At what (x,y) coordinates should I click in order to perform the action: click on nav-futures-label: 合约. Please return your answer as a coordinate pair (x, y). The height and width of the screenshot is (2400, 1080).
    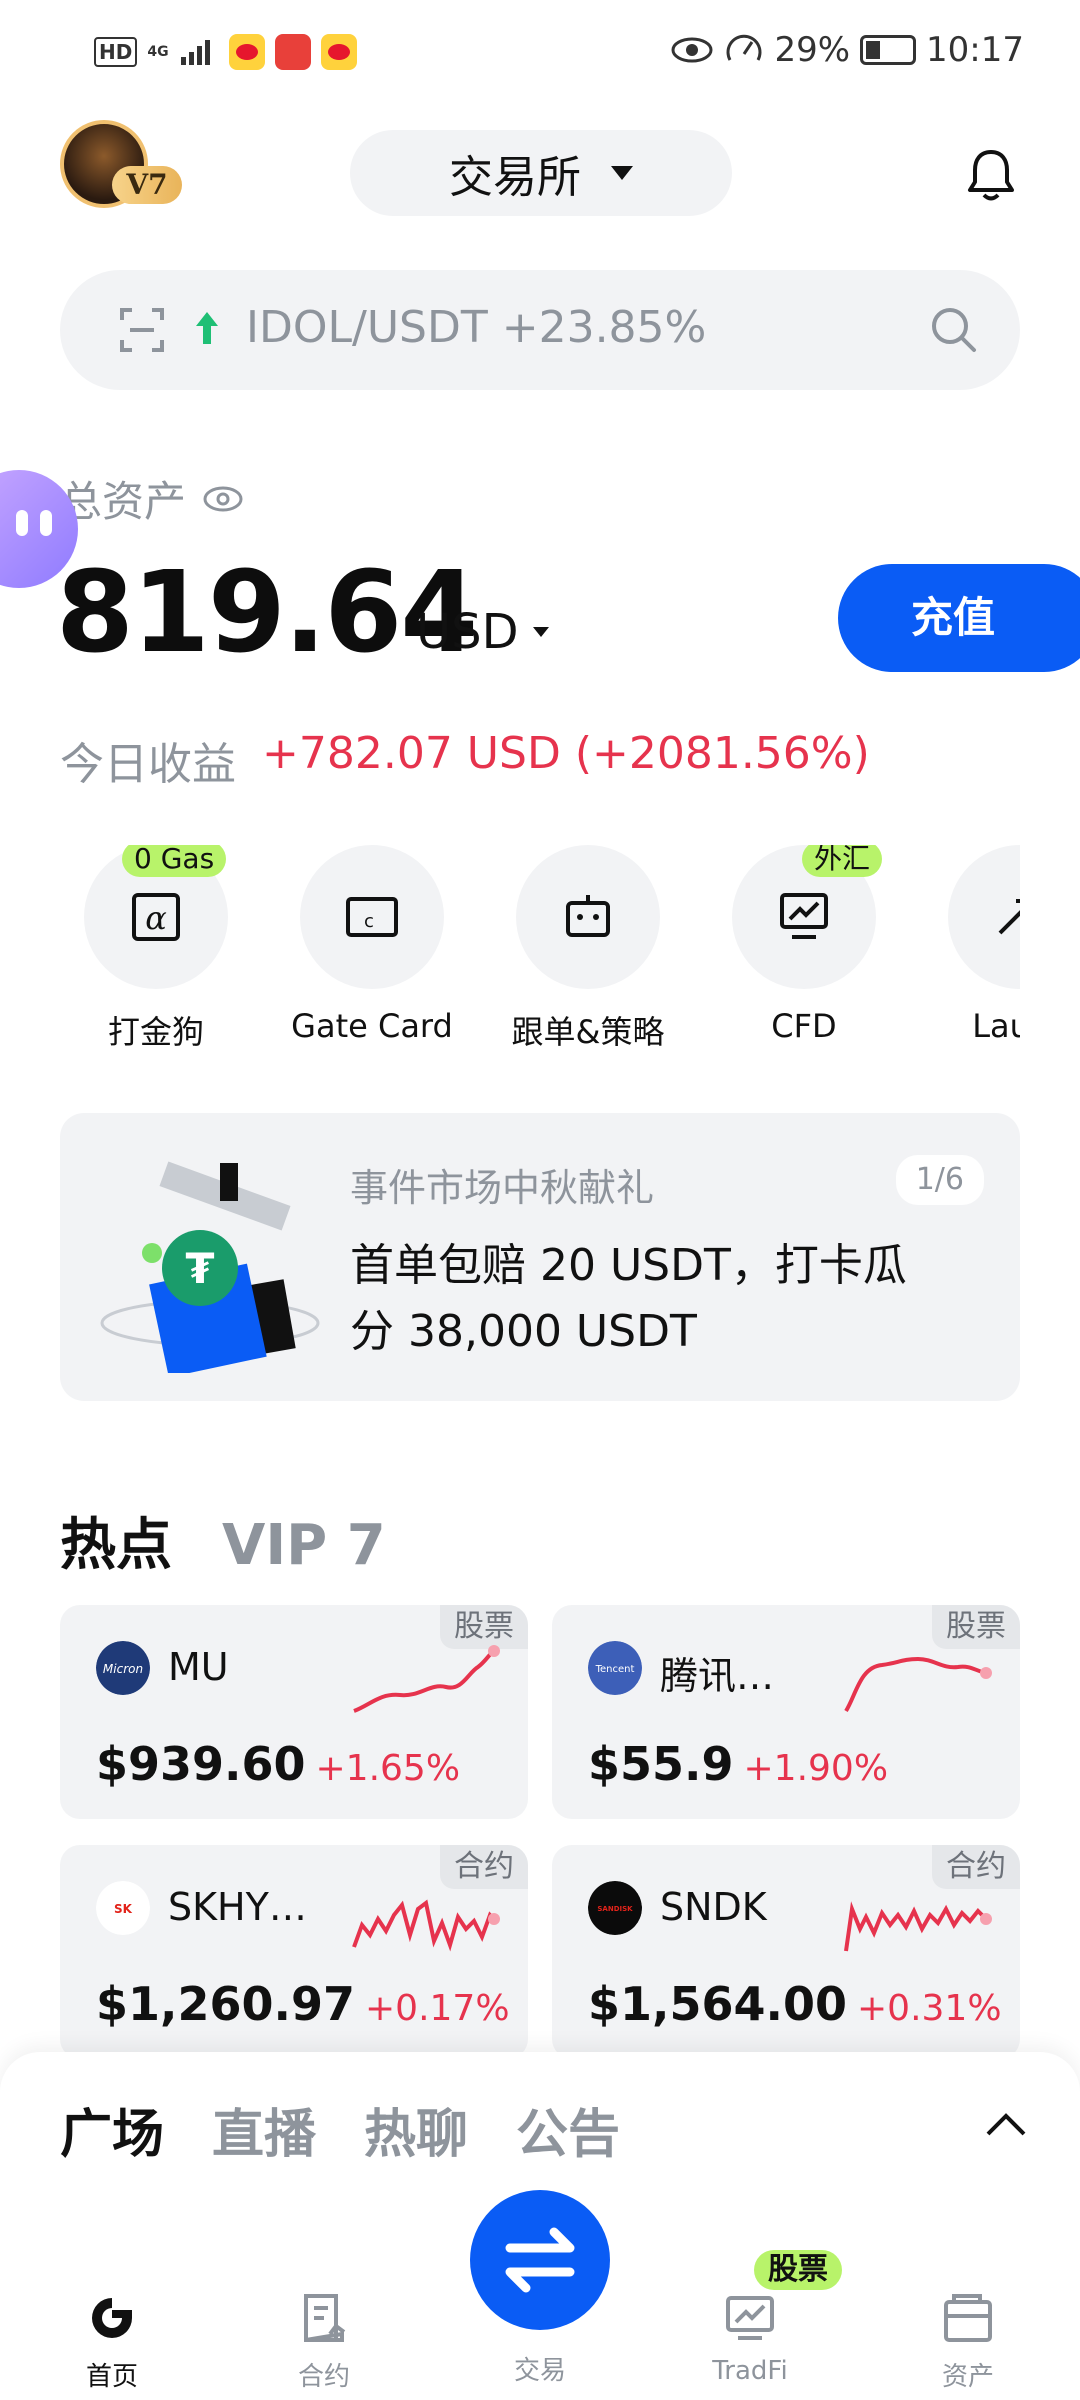
    Looking at the image, I should click on (323, 2377).